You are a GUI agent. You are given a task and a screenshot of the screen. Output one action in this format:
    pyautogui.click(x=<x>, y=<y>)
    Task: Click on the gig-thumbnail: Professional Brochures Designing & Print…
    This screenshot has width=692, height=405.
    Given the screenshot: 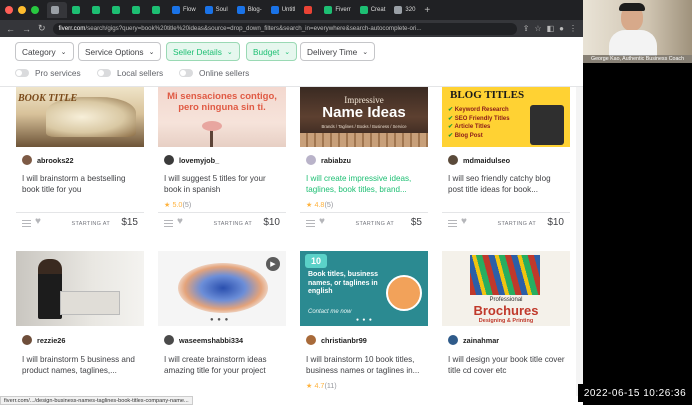 What is the action you would take?
    pyautogui.click(x=506, y=288)
    